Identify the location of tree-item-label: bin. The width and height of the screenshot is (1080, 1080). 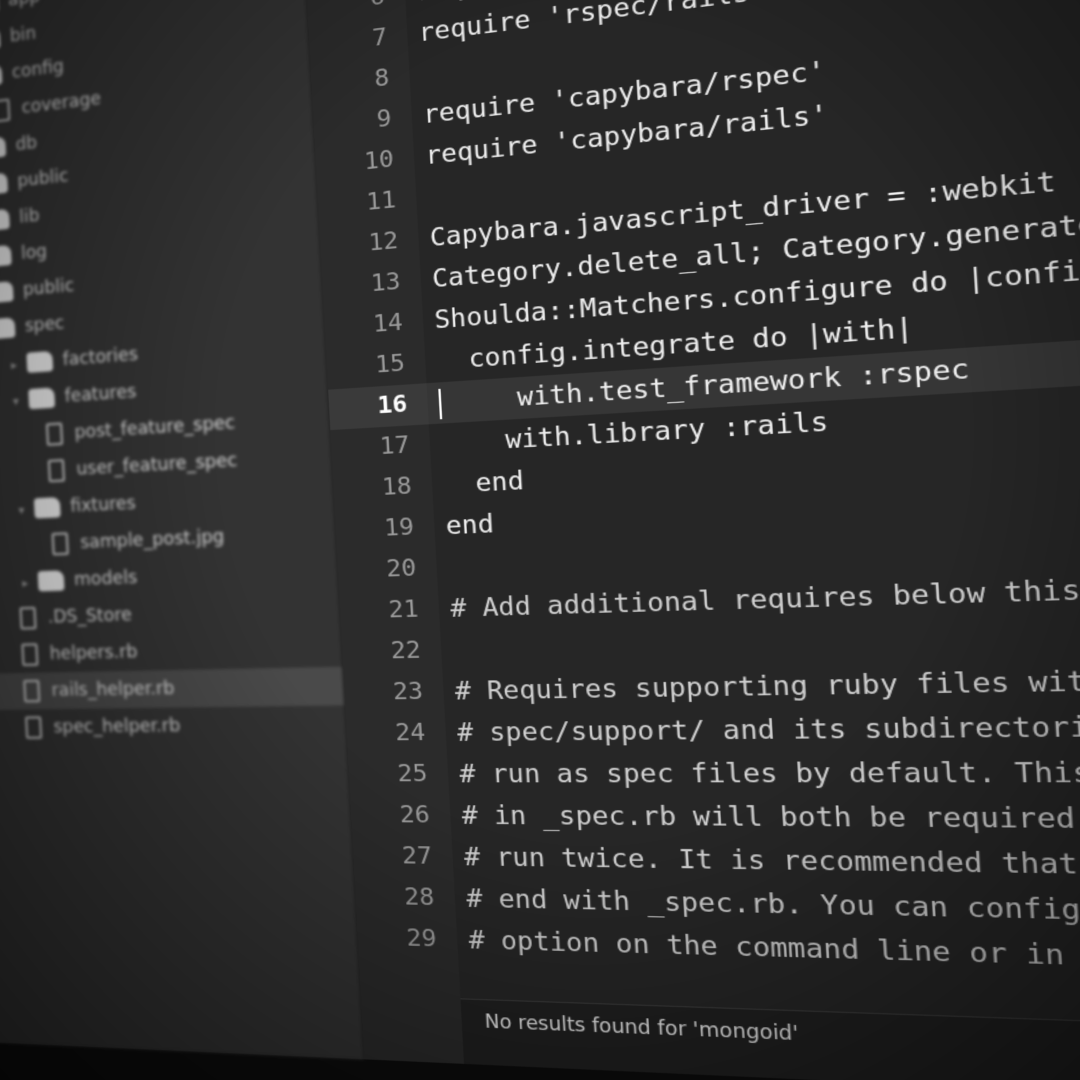
(23, 35).